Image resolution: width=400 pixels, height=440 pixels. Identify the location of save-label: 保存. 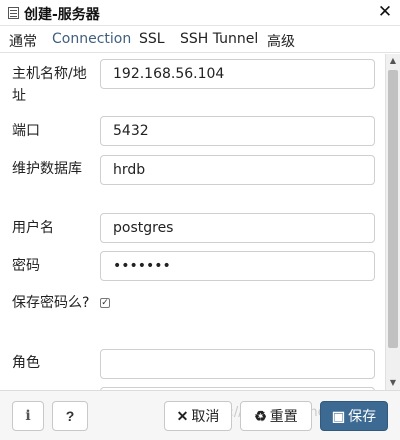
(362, 416).